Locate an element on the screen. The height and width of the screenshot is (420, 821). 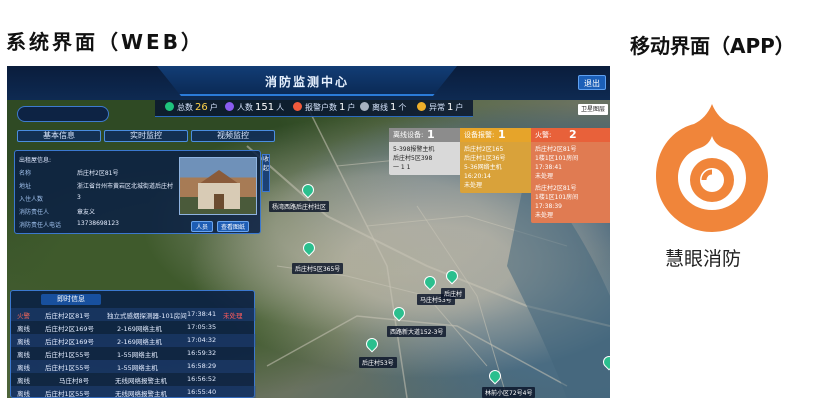
info-value: 章友义 is located at coordinates (86, 212).